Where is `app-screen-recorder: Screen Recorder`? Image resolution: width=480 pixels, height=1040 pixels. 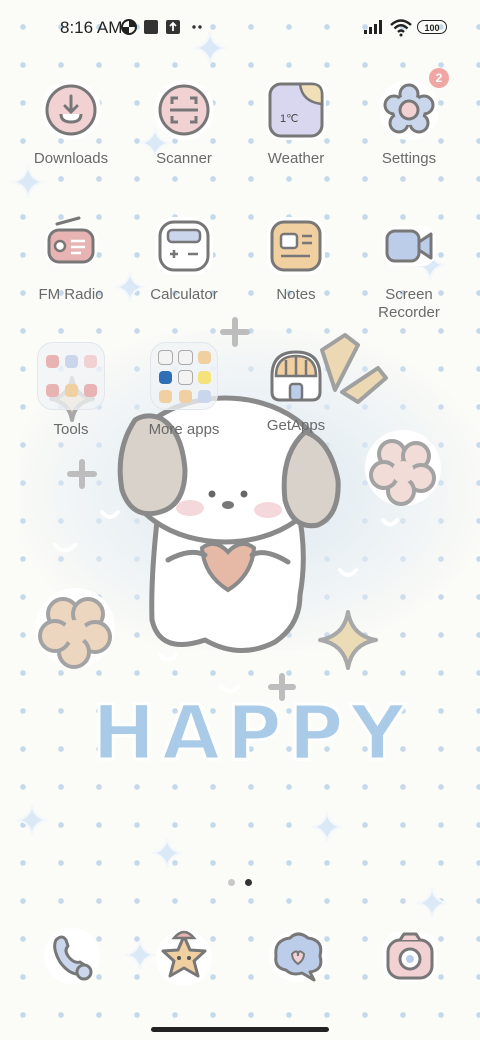 app-screen-recorder: Screen Recorder is located at coordinates (409, 268).